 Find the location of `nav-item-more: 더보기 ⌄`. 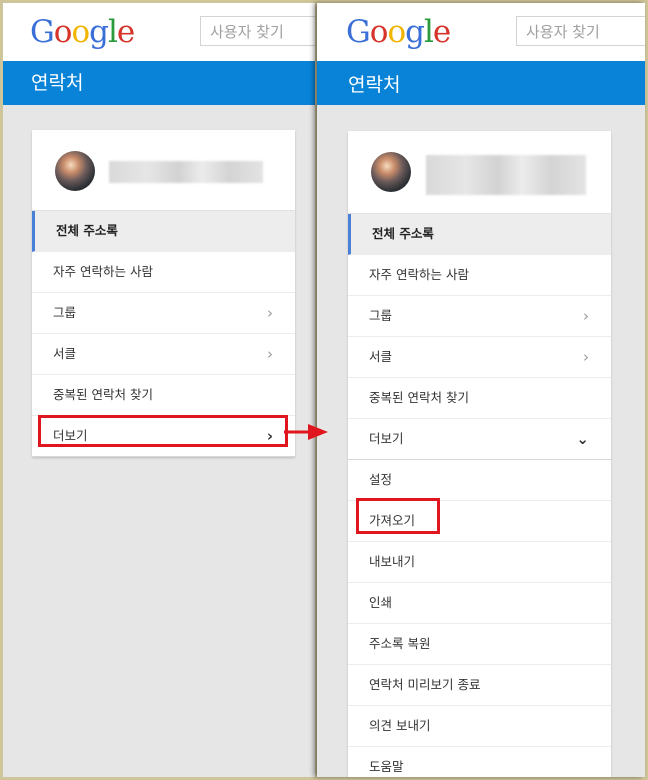

nav-item-more: 더보기 ⌄ is located at coordinates (479, 439).